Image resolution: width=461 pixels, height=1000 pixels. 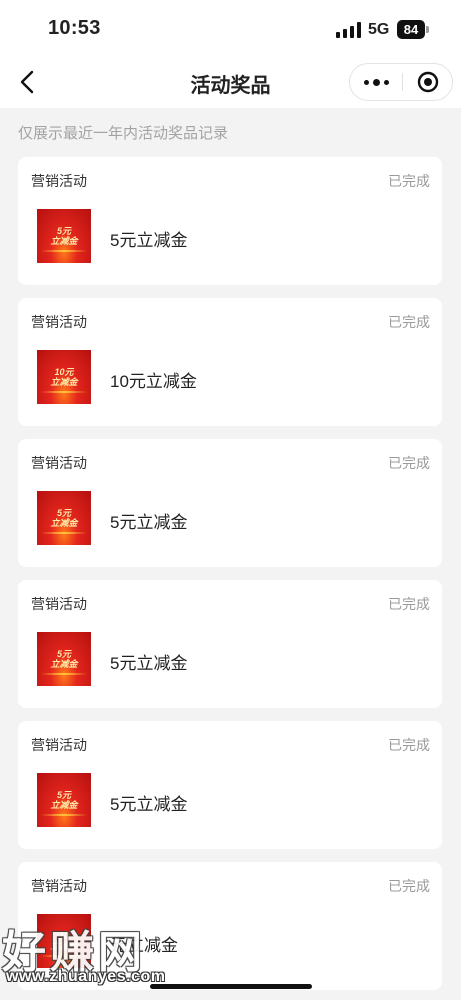 What do you see at coordinates (74, 28) in the screenshot?
I see `status-time: 10:53` at bounding box center [74, 28].